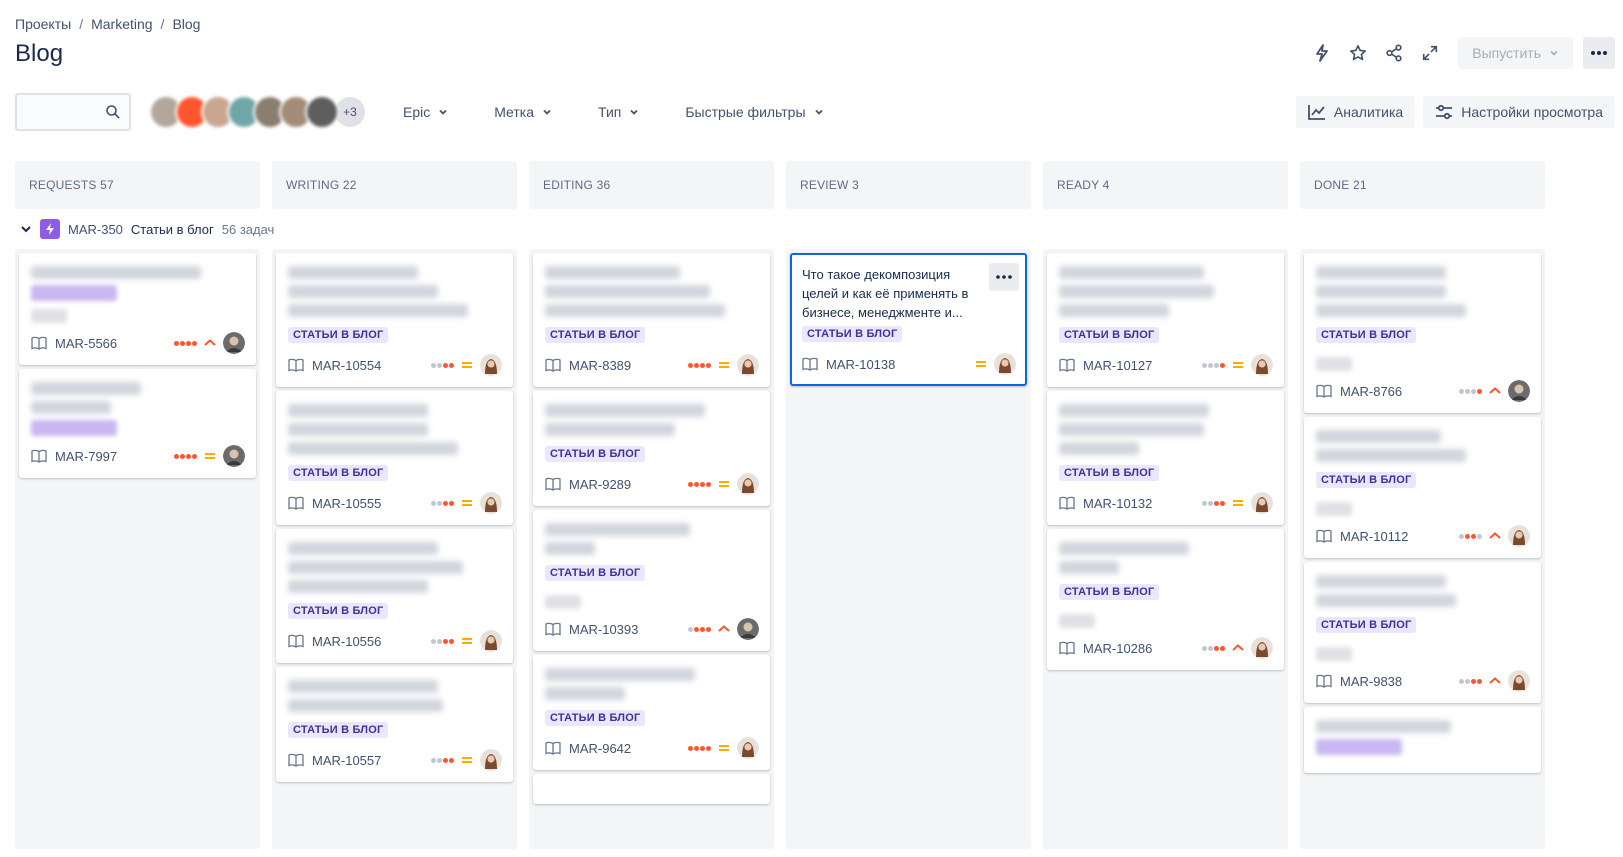 This screenshot has height=857, width=1623. I want to click on column-header-done: DONE 21, so click(1422, 185).